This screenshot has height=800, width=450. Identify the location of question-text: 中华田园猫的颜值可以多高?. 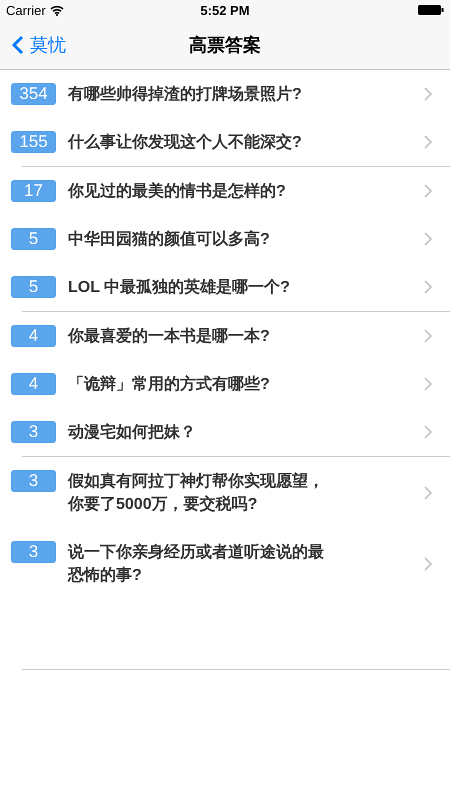
(169, 239).